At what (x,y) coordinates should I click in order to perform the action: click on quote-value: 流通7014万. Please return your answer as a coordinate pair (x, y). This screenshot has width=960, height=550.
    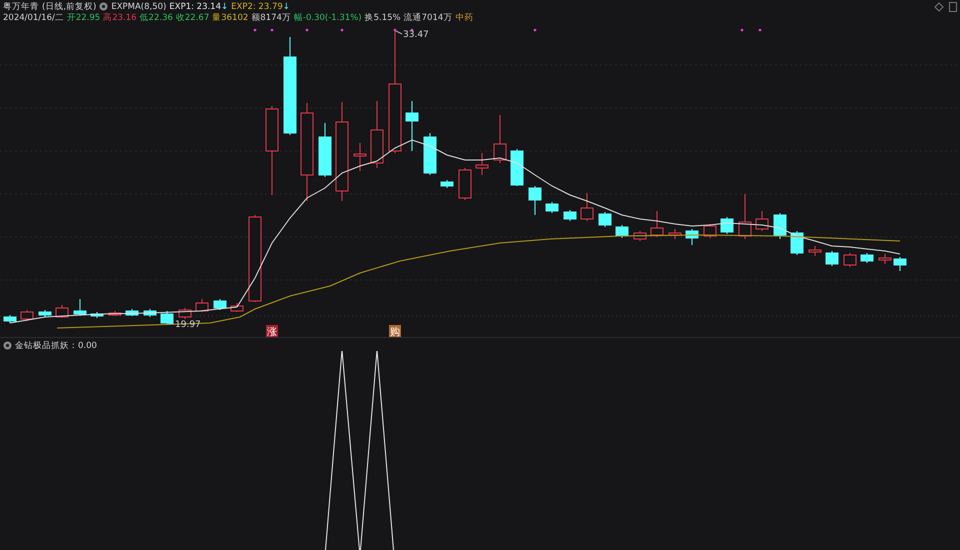
    Looking at the image, I should click on (428, 17).